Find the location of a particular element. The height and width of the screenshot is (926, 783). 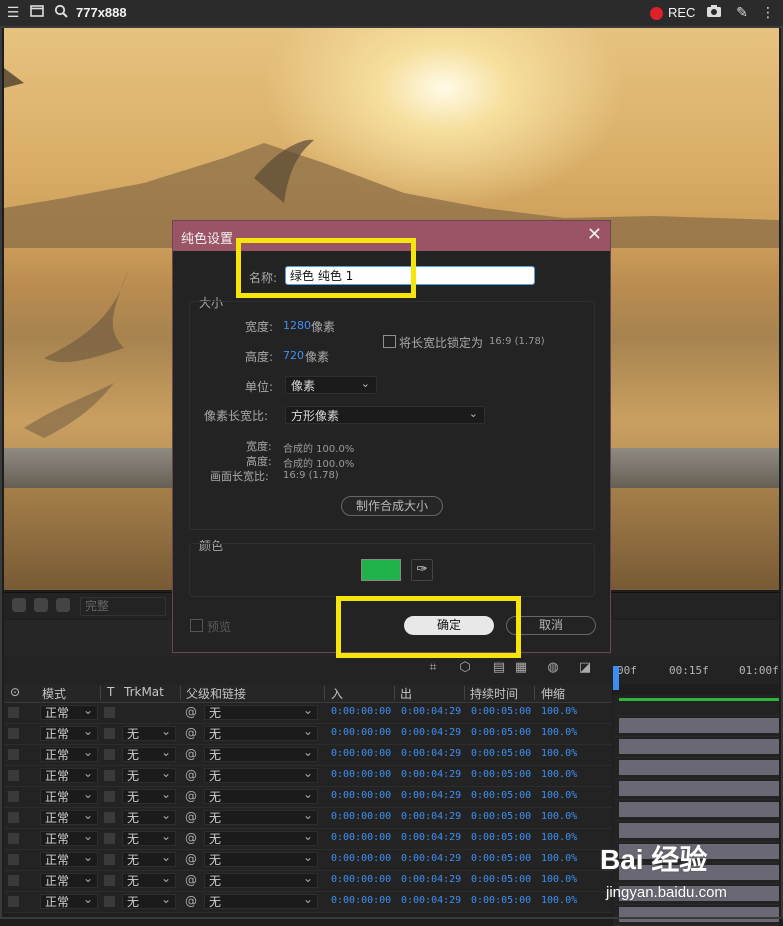

height-value: 720 is located at coordinates (293, 355).